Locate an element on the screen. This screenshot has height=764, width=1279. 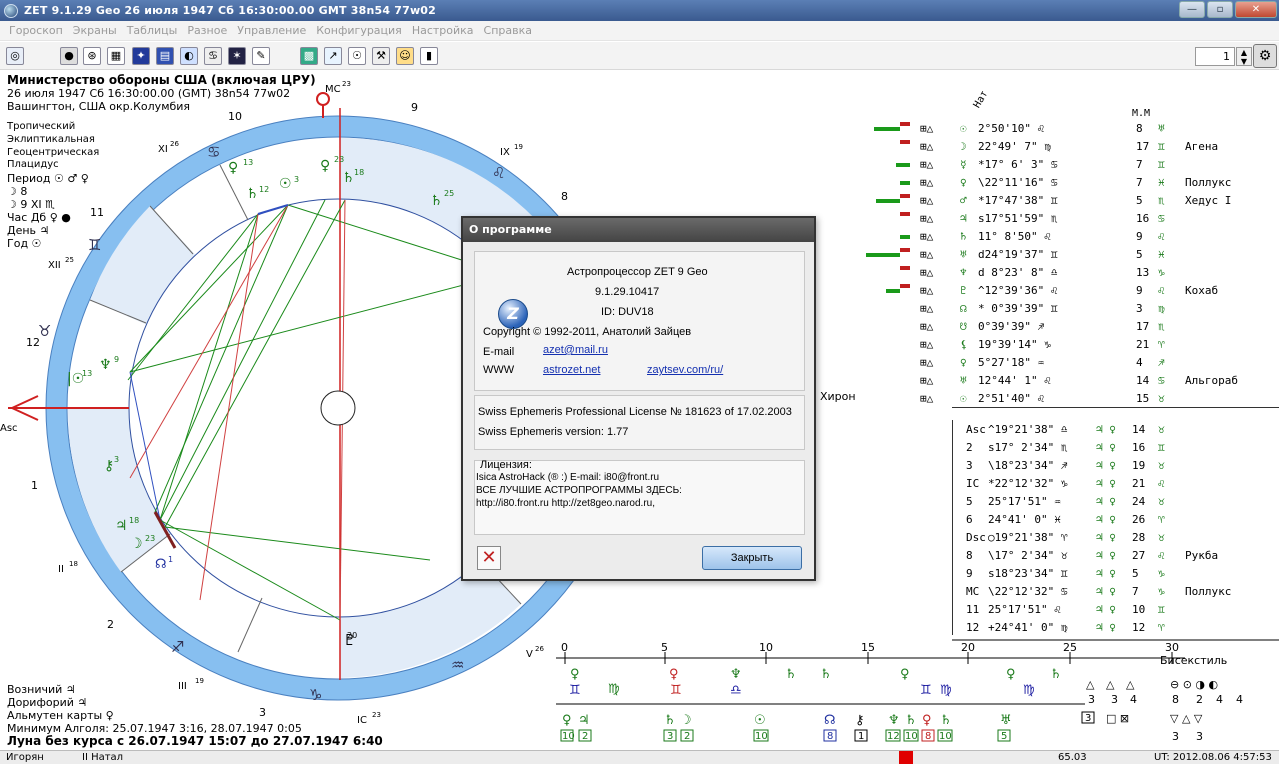
transit-icon: ◐ is located at coordinates (189, 56).